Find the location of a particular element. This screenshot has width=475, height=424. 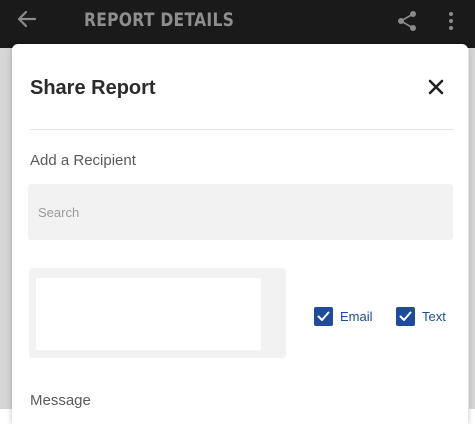

dialog-title: Share Report is located at coordinates (93, 88).